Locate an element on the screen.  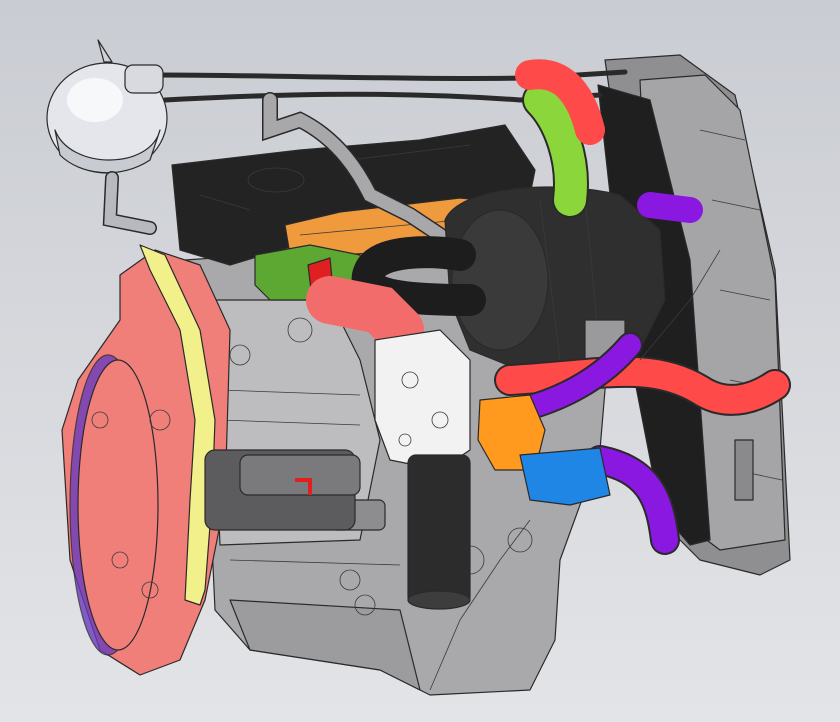
intake-hose-green is located at coordinates (560, 138).